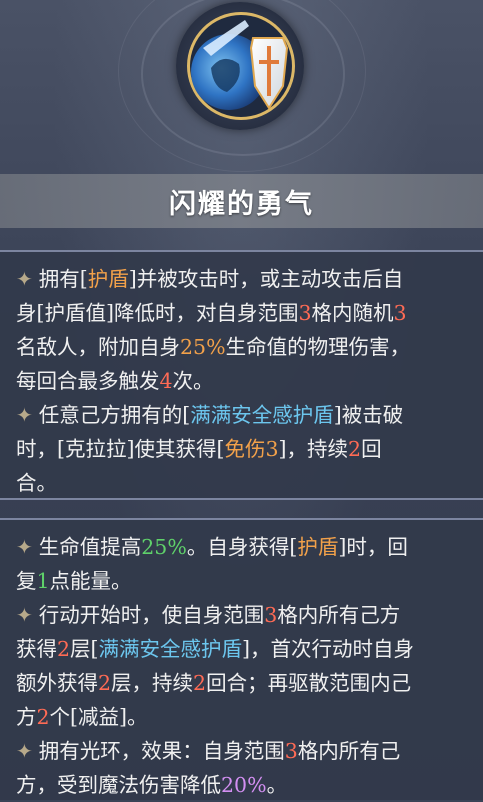 The image size is (483, 802). I want to click on effect-text-segment: 层，持续, so click(152, 683).